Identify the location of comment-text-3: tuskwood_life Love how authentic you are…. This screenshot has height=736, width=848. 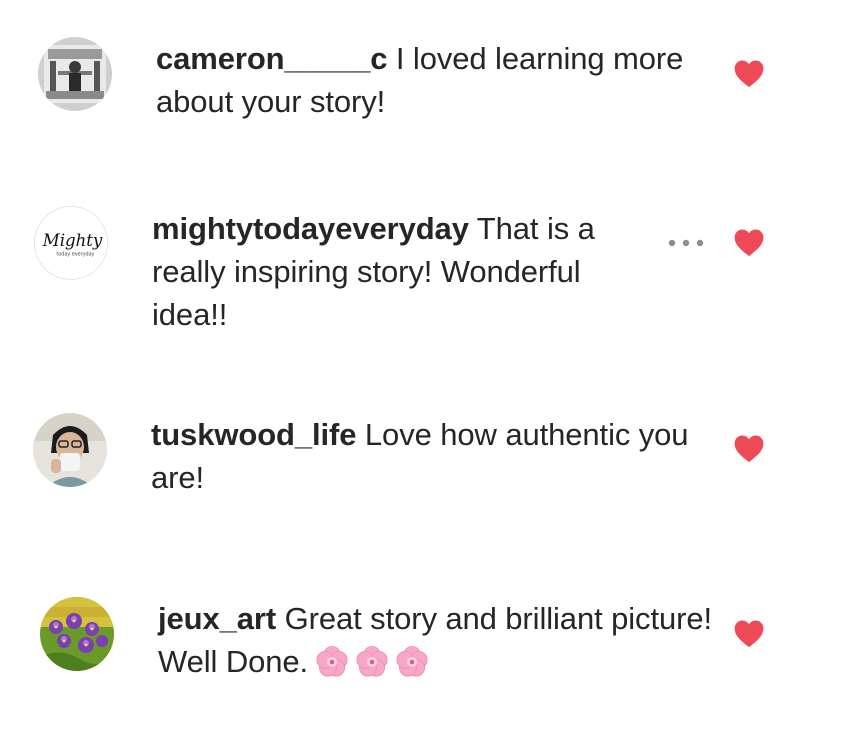
(431, 456).